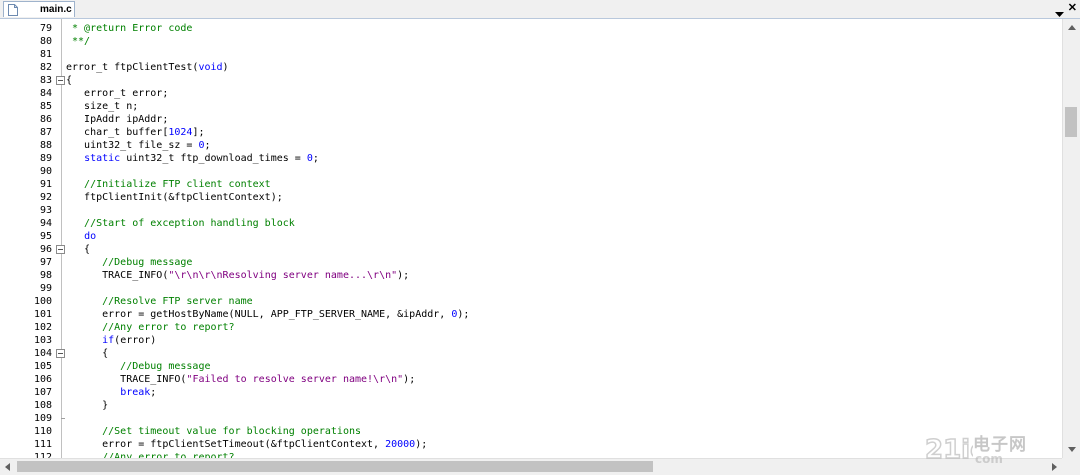 The image size is (1080, 475). What do you see at coordinates (78, 41) in the screenshot?
I see `code-token: **/` at bounding box center [78, 41].